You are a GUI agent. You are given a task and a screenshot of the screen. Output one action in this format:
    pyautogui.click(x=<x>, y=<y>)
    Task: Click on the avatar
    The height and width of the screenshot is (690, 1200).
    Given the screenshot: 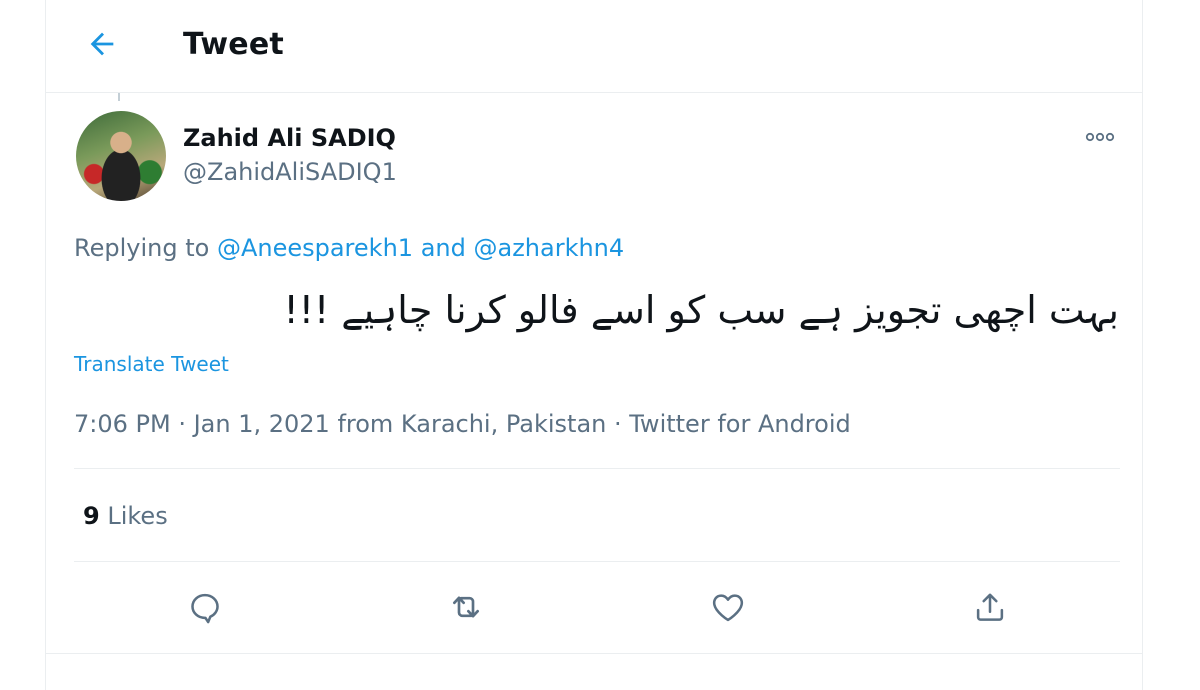 What is the action you would take?
    pyautogui.click(x=121, y=156)
    